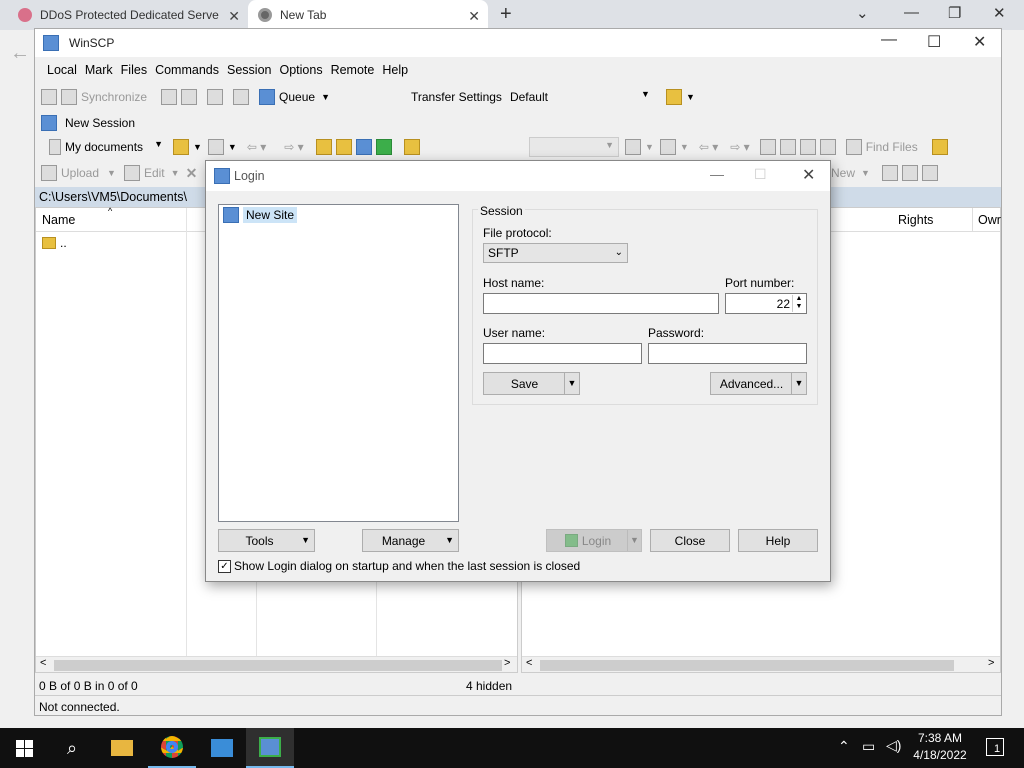 Image resolution: width=1024 pixels, height=768 pixels. Describe the element at coordinates (54, 243) in the screenshot. I see `list-item: ..` at that location.